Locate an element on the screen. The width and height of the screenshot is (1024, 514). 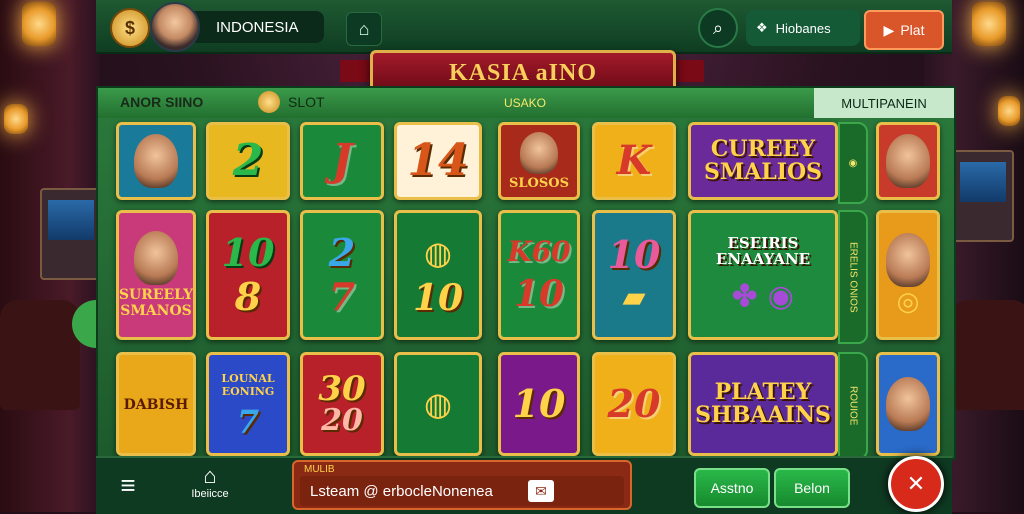
tile-number: 14 is located at coordinates (438, 160).